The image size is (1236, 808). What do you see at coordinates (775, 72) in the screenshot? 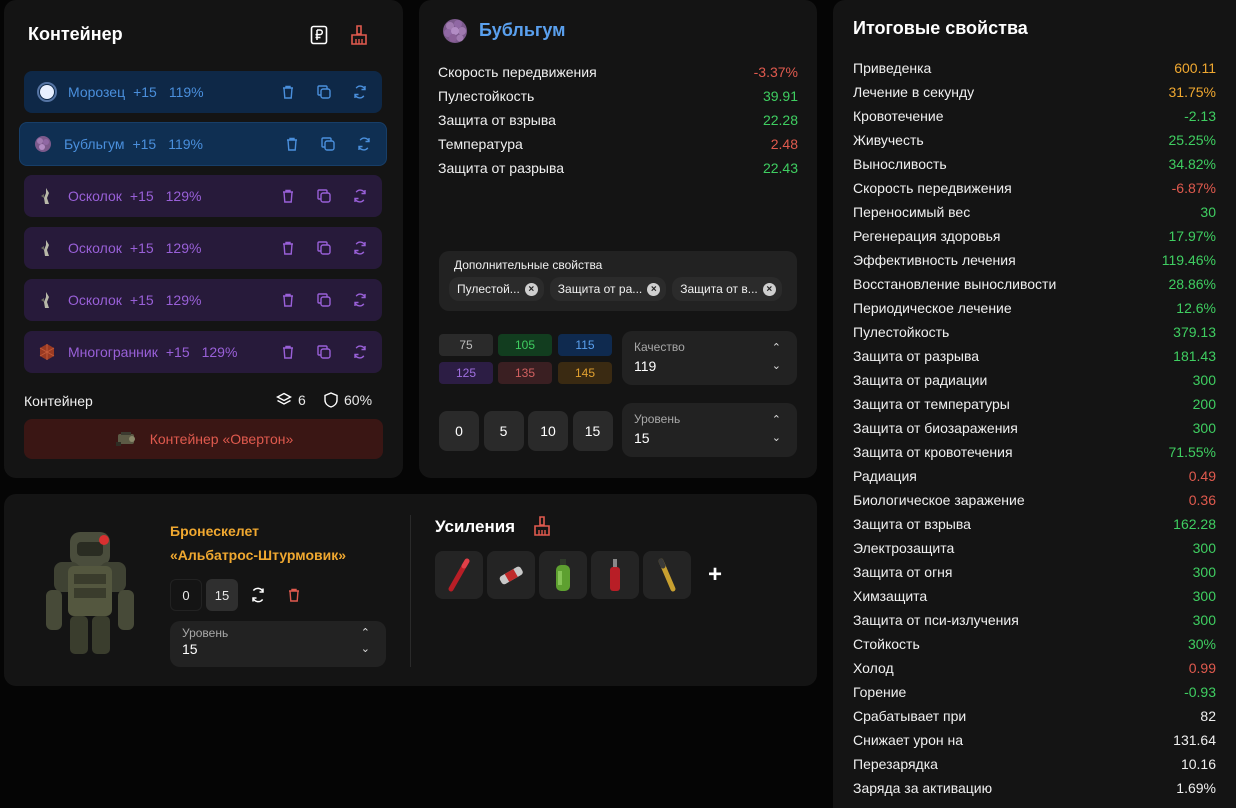
I see `stat-value: -3.37%` at bounding box center [775, 72].